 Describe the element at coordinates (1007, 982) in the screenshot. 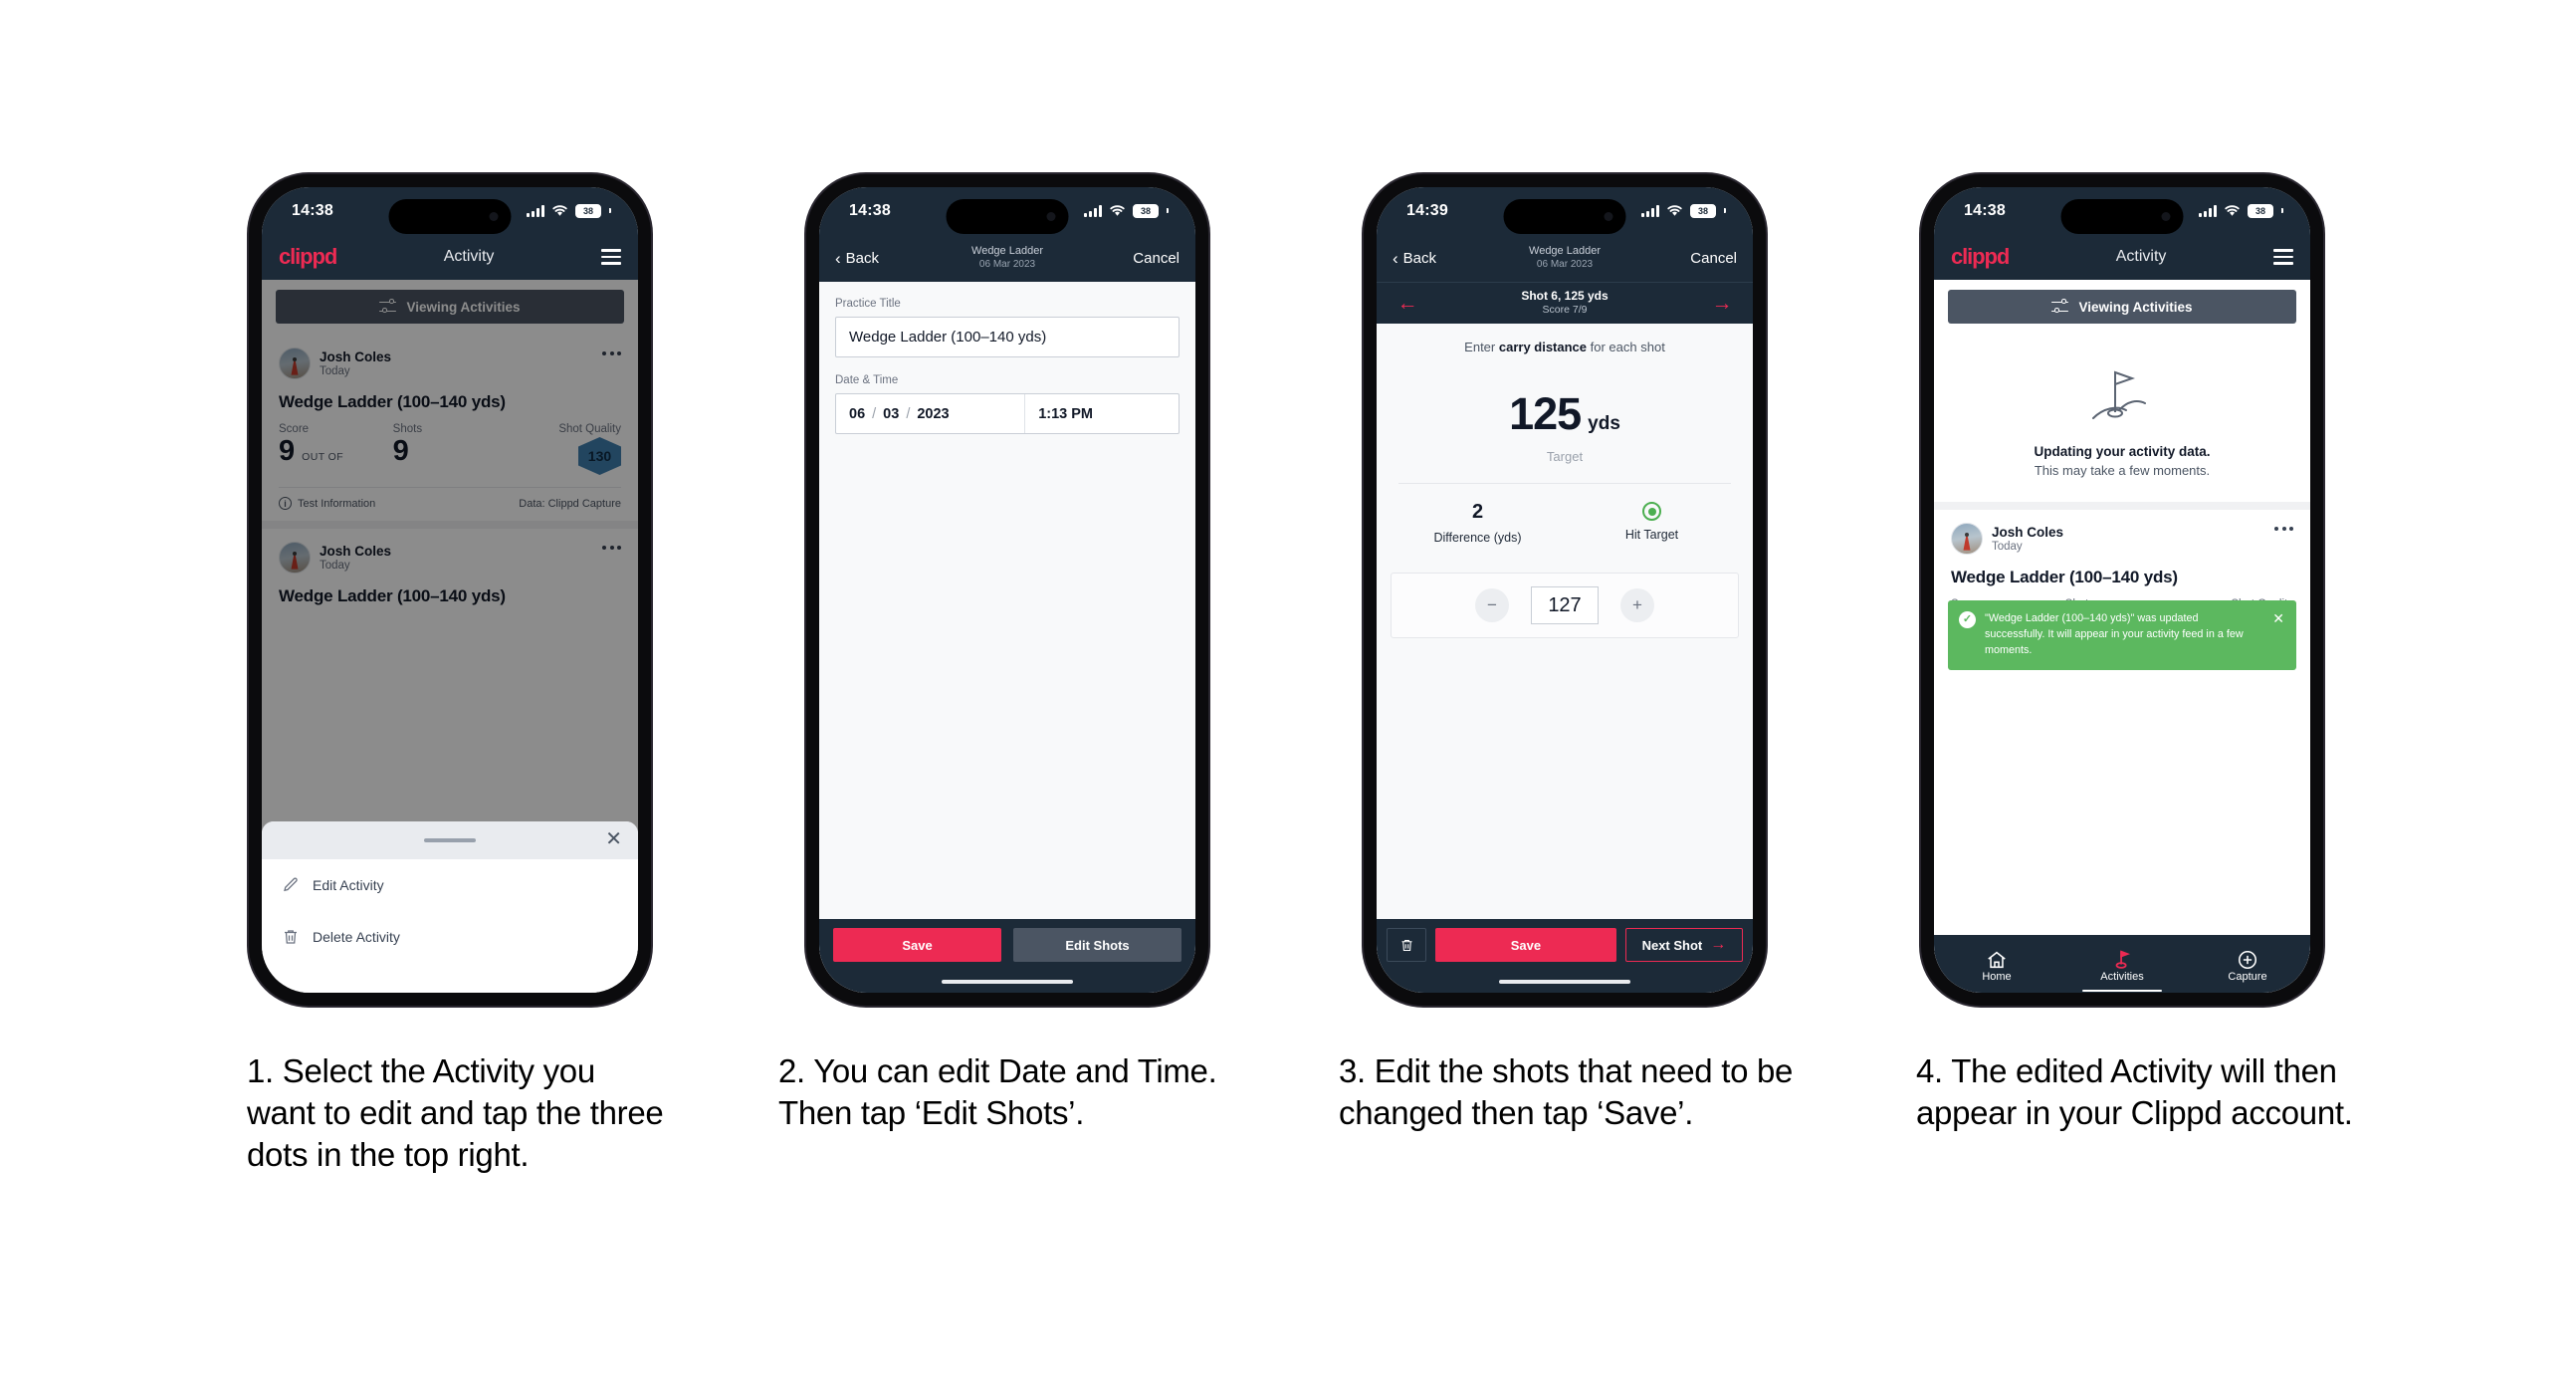

I see `home-indicator` at that location.